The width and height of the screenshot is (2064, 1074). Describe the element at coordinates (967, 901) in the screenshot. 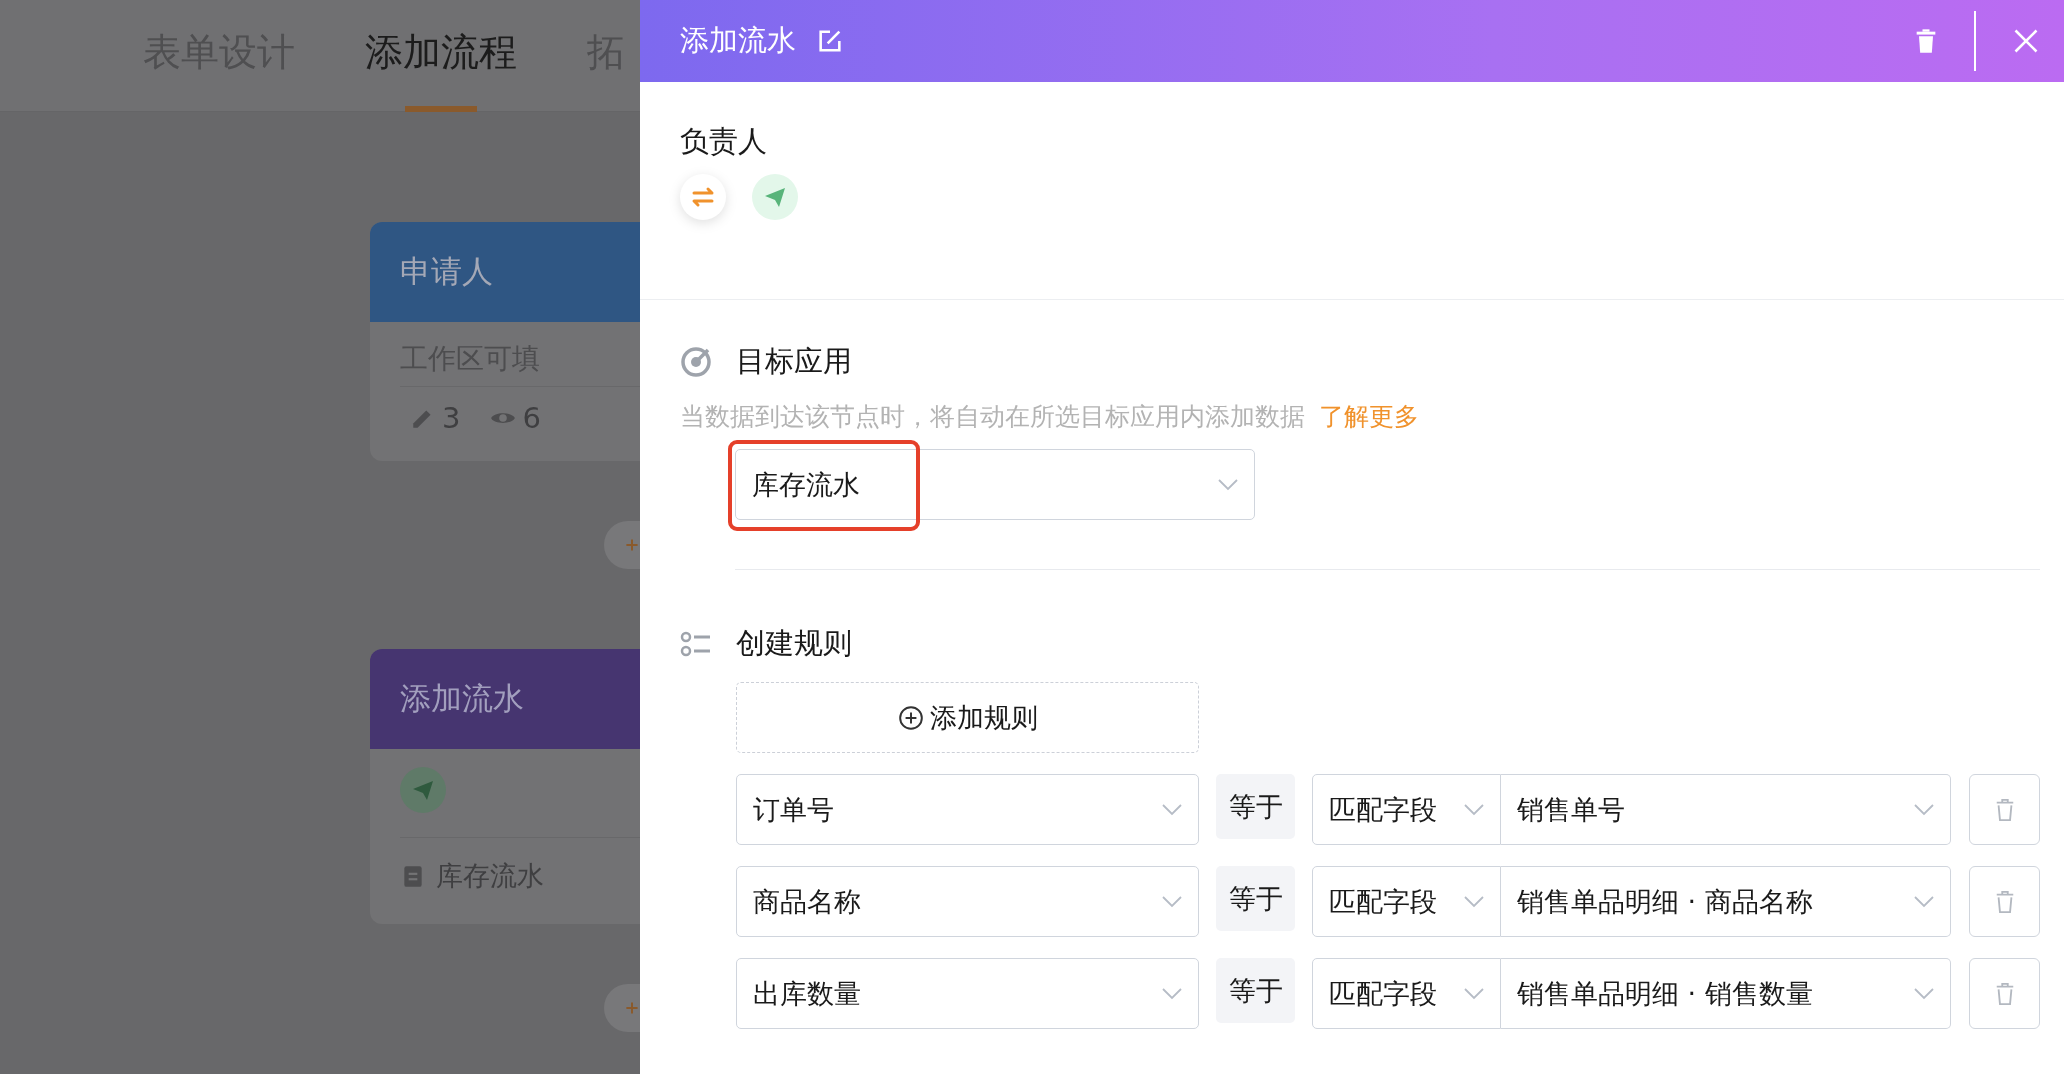

I see `field-select: 商品名称` at that location.